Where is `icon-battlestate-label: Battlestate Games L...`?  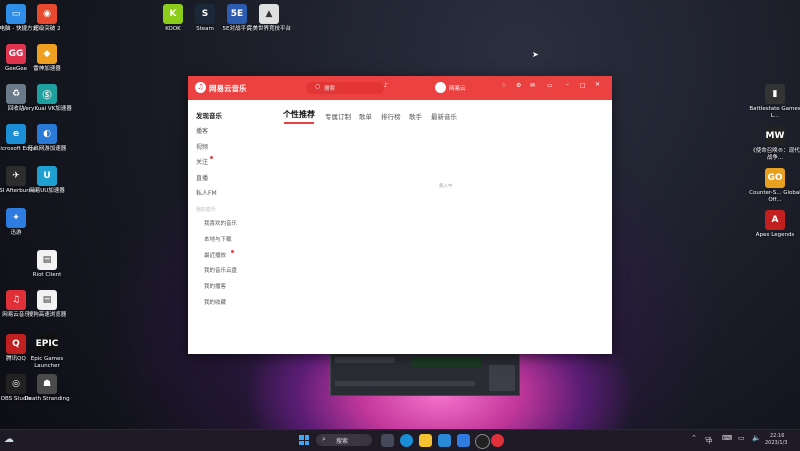 icon-battlestate-label: Battlestate Games L... is located at coordinates (774, 112).